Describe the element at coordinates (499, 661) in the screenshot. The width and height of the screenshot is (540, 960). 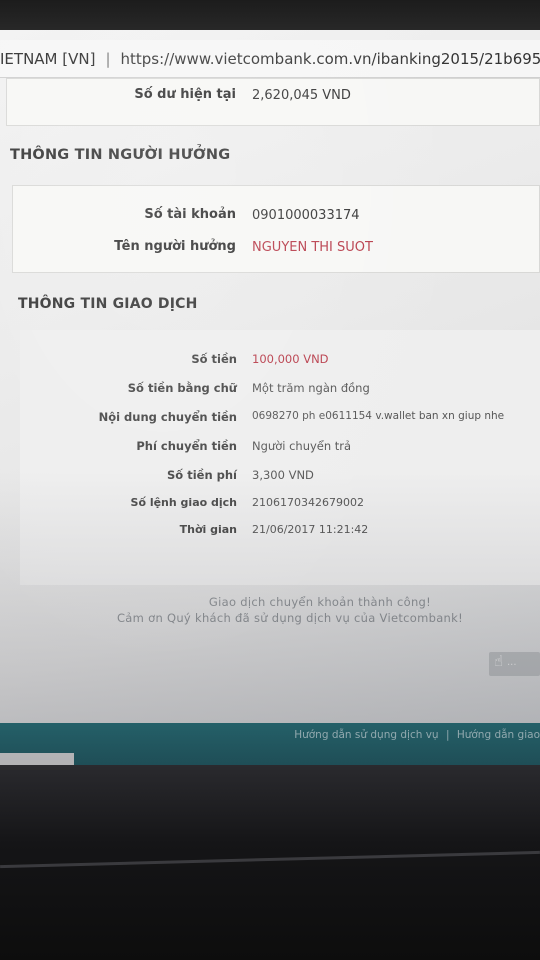
I see `hand-pointer-icon: ☝` at that location.